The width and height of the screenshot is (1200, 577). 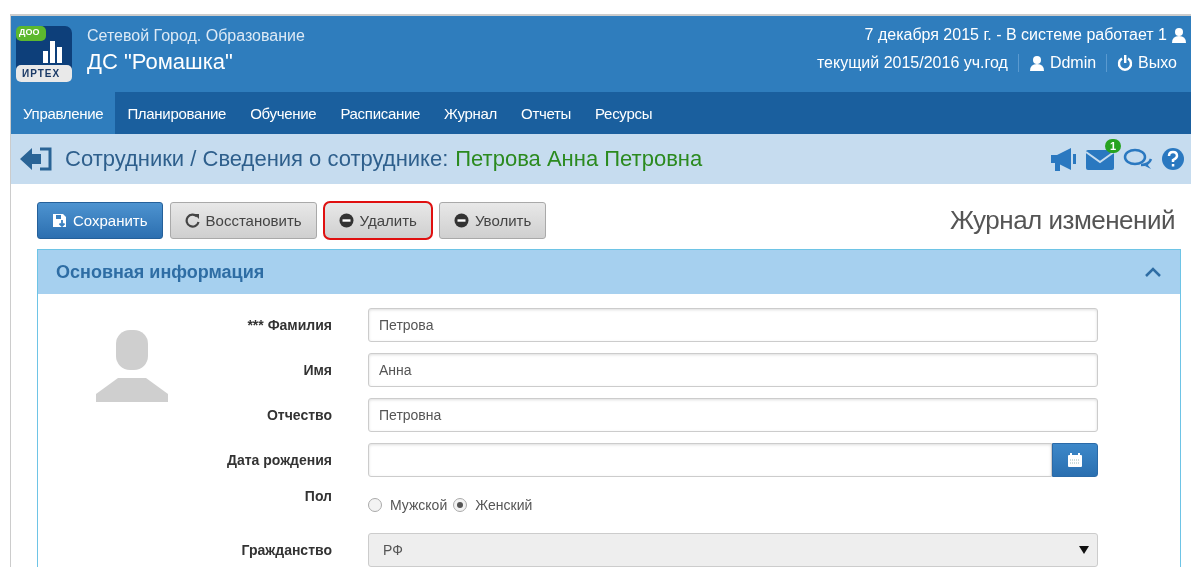 What do you see at coordinates (36, 159) in the screenshot?
I see `back-icon` at bounding box center [36, 159].